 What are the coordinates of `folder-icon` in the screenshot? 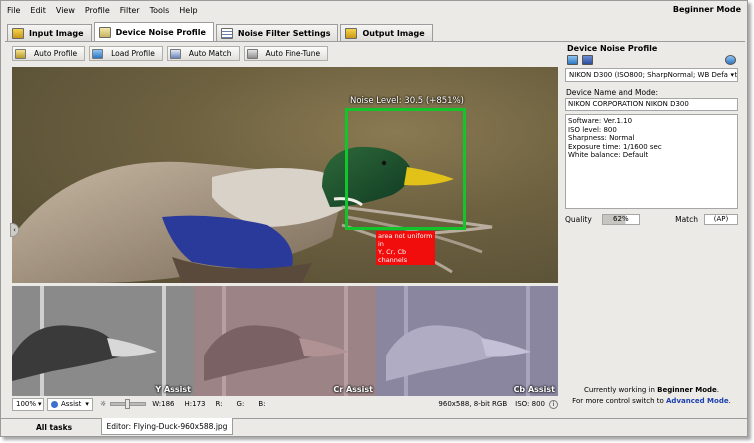 It's located at (98, 53).